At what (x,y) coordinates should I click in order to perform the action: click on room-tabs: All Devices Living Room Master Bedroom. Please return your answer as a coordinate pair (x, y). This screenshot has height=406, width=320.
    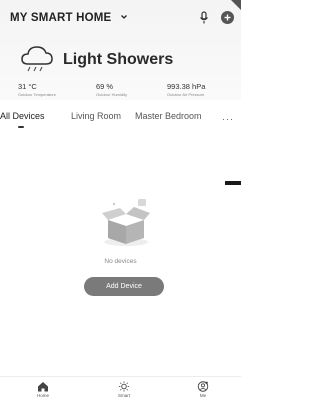
    Looking at the image, I should click on (120, 121).